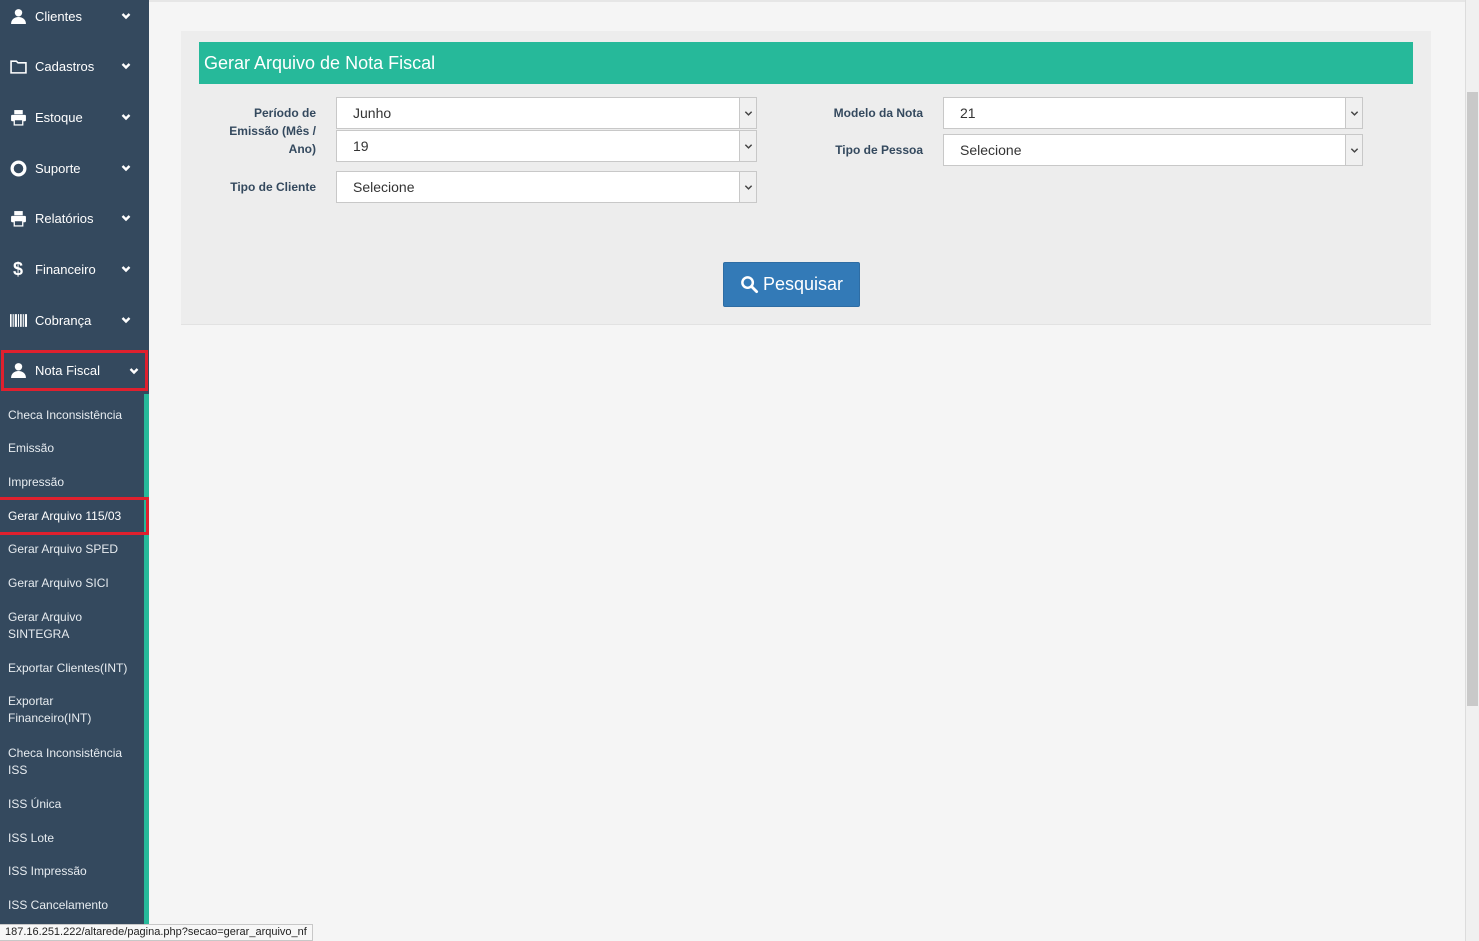 This screenshot has height=941, width=1479. Describe the element at coordinates (18, 320) in the screenshot. I see `barcode-icon` at that location.